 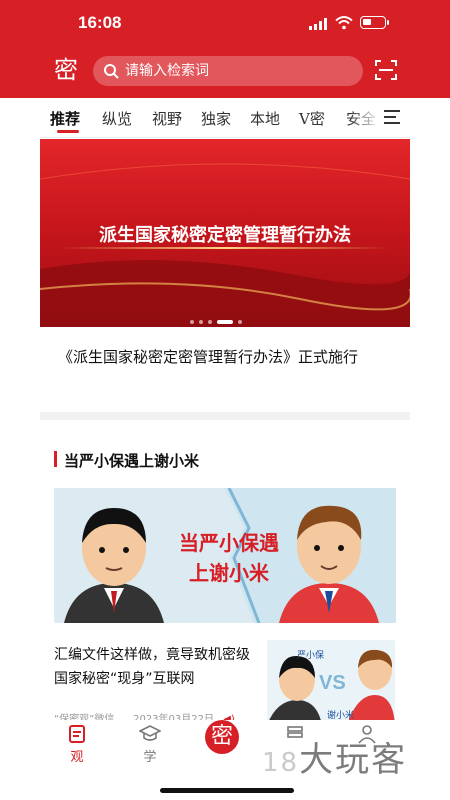 I want to click on tabs-fade, so click(x=365, y=117).